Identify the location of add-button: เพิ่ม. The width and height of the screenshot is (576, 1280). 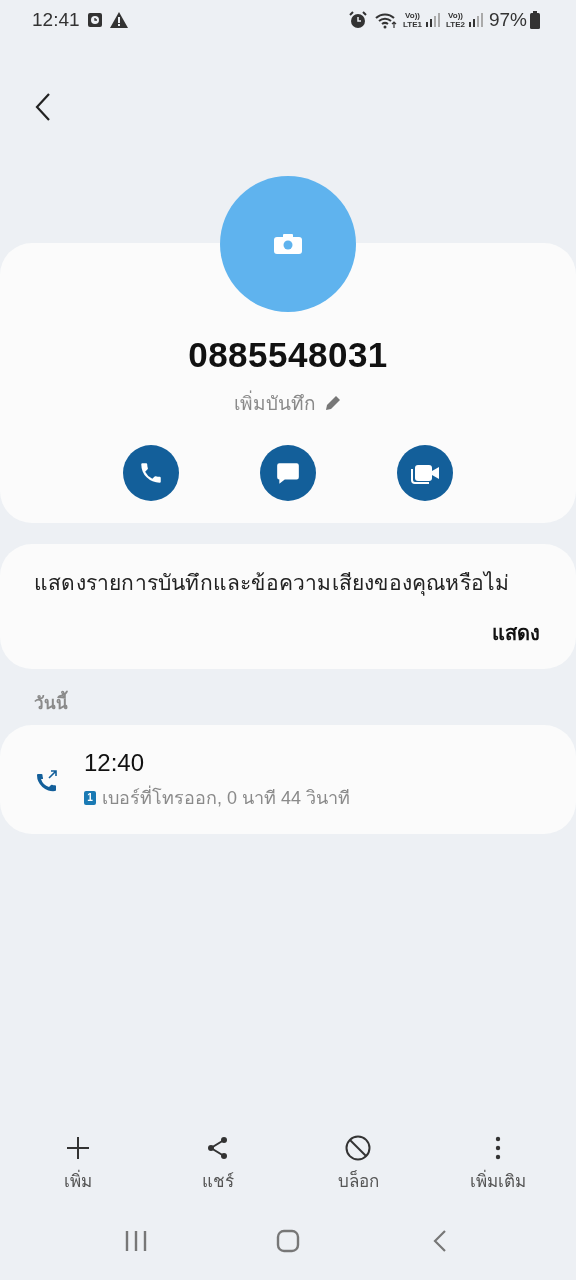
(78, 1164).